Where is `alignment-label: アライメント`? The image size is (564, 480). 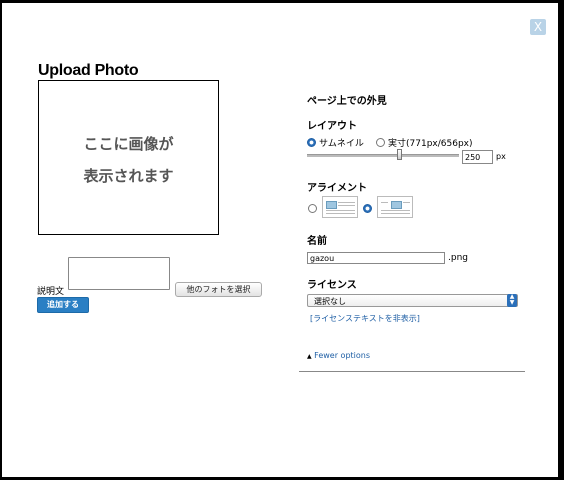 alignment-label: アライメント is located at coordinates (337, 188).